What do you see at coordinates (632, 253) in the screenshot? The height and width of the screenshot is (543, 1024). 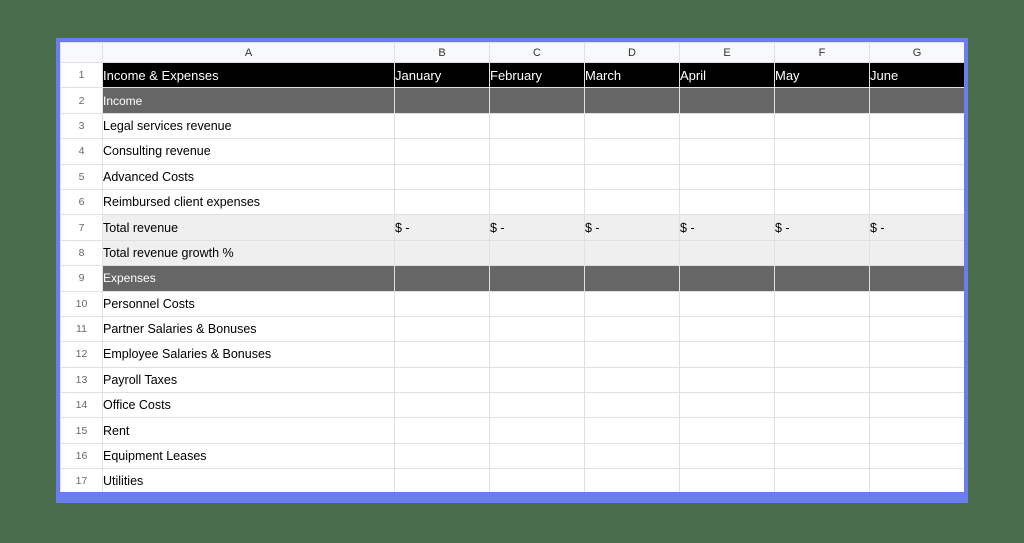 I see `cell-D8` at bounding box center [632, 253].